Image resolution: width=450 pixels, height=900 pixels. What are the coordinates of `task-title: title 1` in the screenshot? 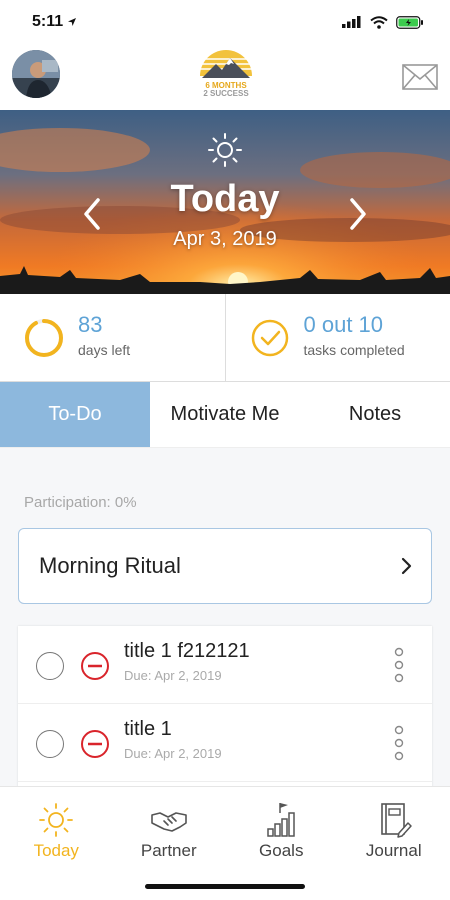 It's located at (148, 729).